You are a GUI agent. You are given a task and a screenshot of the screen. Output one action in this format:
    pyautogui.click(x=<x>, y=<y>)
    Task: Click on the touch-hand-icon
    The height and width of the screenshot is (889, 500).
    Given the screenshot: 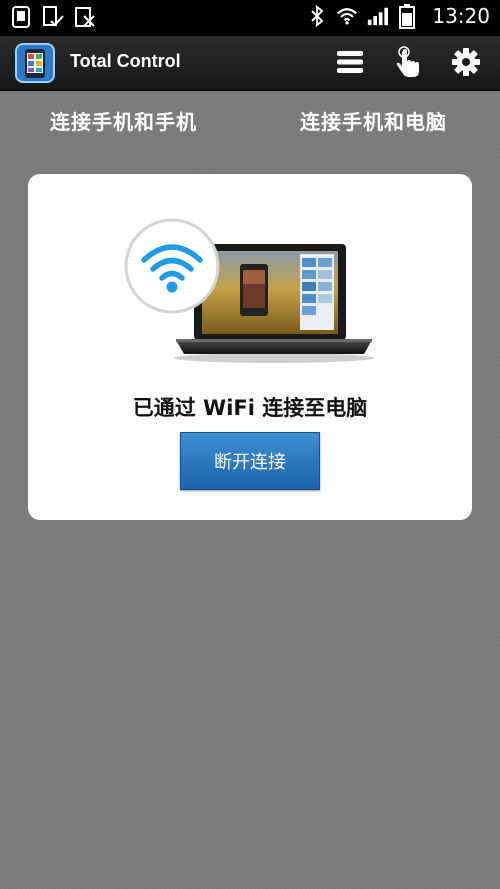 What is the action you would take?
    pyautogui.click(x=408, y=62)
    